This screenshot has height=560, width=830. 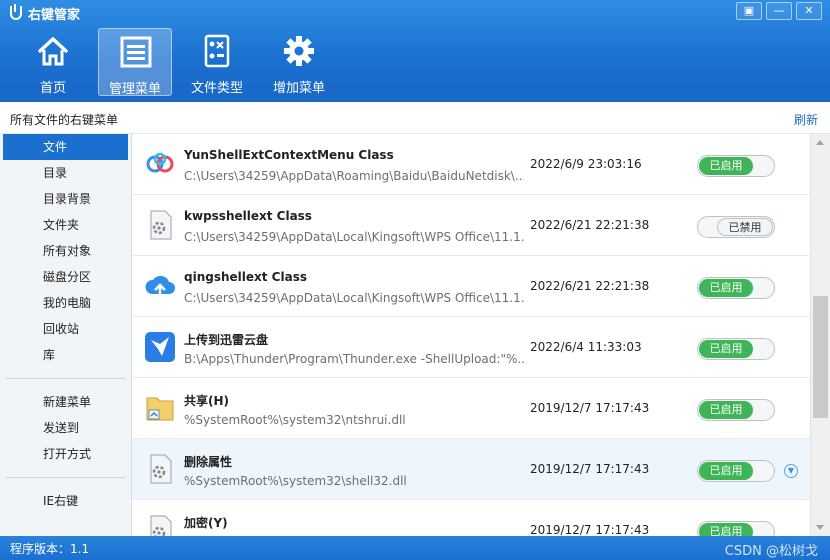 I want to click on watermark-text: CSDN @松树戈, so click(x=771, y=551).